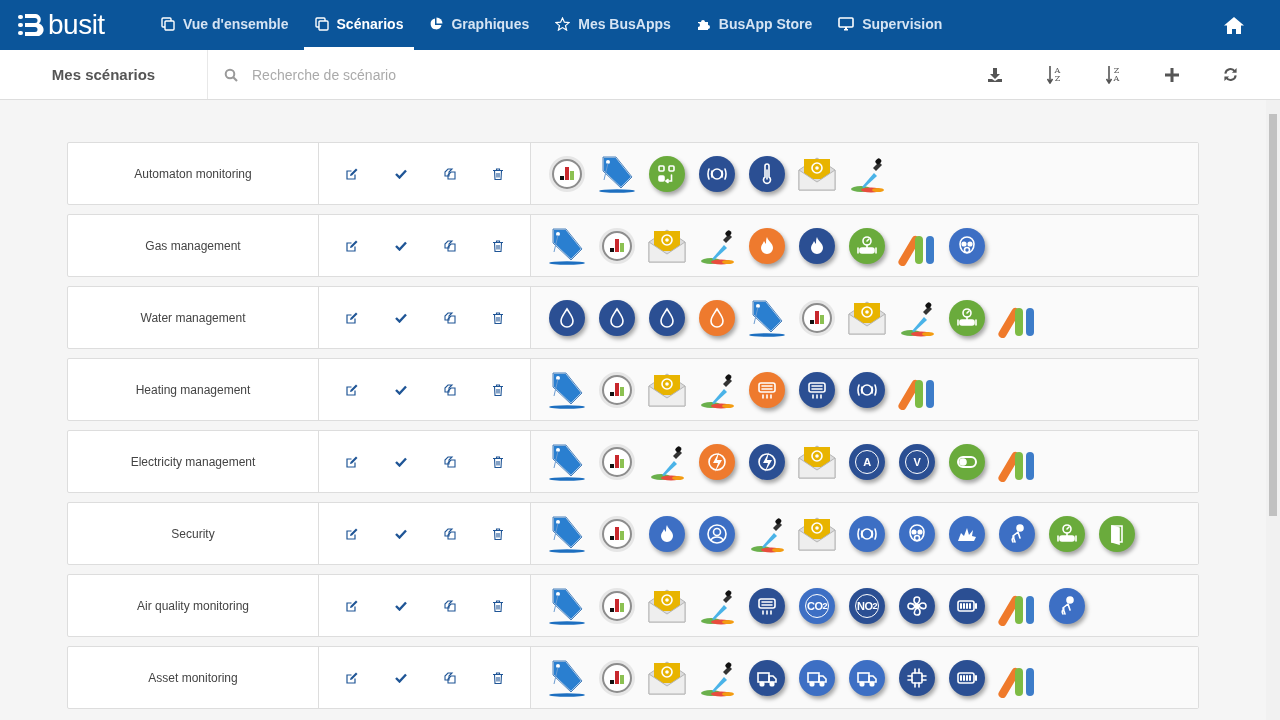 The width and height of the screenshot is (1280, 720). I want to click on plus-icon, so click(1171, 74).